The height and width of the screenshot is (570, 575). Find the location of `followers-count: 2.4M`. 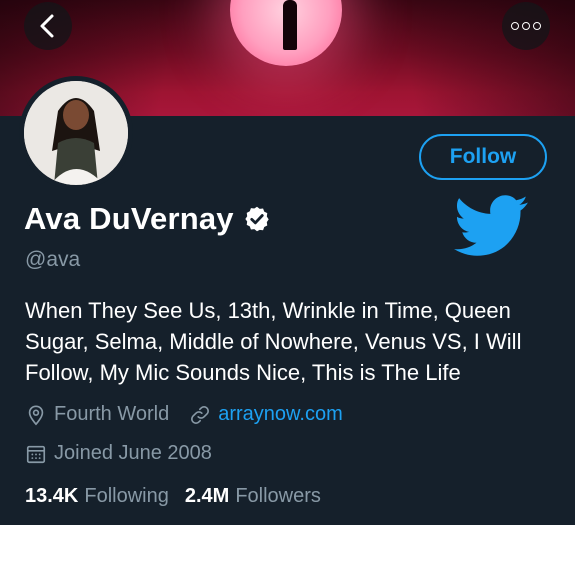

followers-count: 2.4M is located at coordinates (207, 496).